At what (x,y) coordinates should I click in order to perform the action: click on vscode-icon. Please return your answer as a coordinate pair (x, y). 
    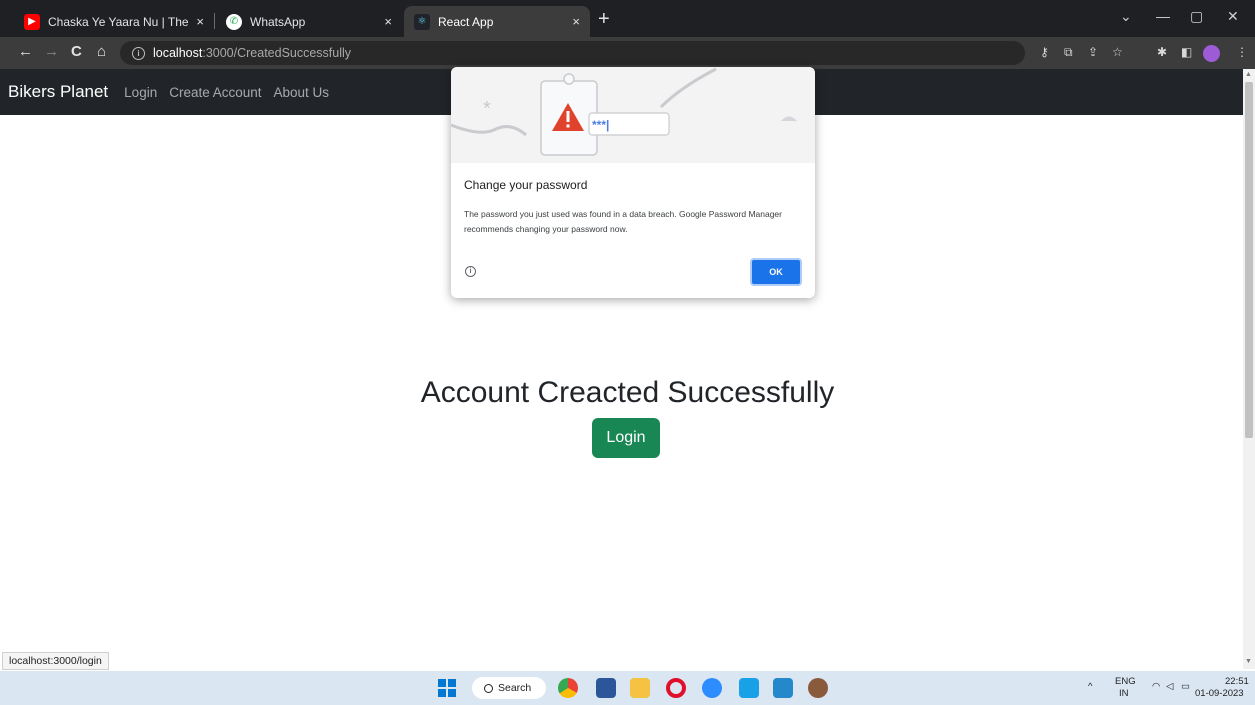
    Looking at the image, I should click on (783, 688).